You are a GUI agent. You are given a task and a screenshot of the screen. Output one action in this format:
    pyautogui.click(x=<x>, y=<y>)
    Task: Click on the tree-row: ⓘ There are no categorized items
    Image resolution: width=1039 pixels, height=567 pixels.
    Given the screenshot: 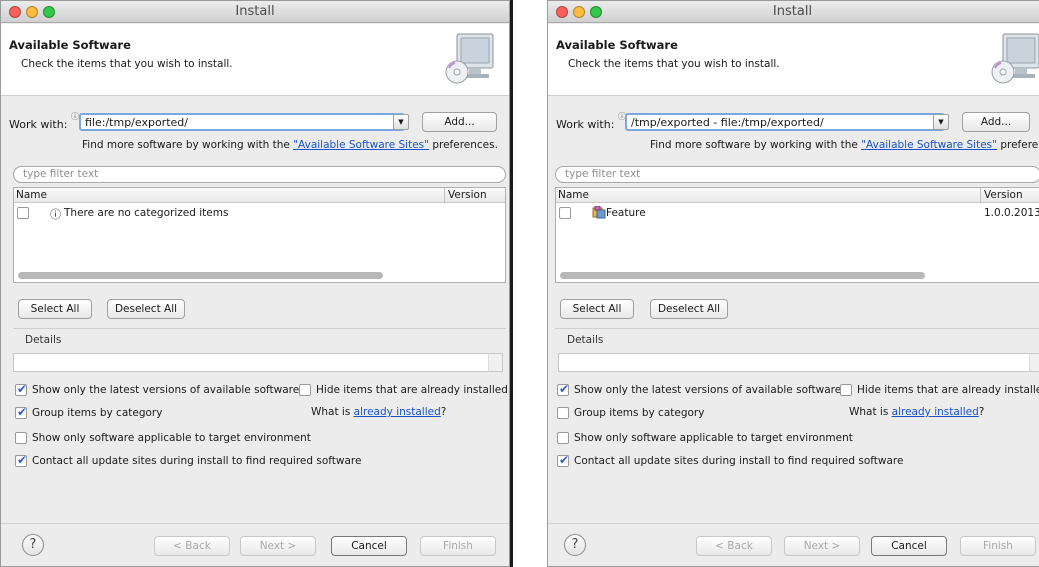 What is the action you would take?
    pyautogui.click(x=259, y=213)
    